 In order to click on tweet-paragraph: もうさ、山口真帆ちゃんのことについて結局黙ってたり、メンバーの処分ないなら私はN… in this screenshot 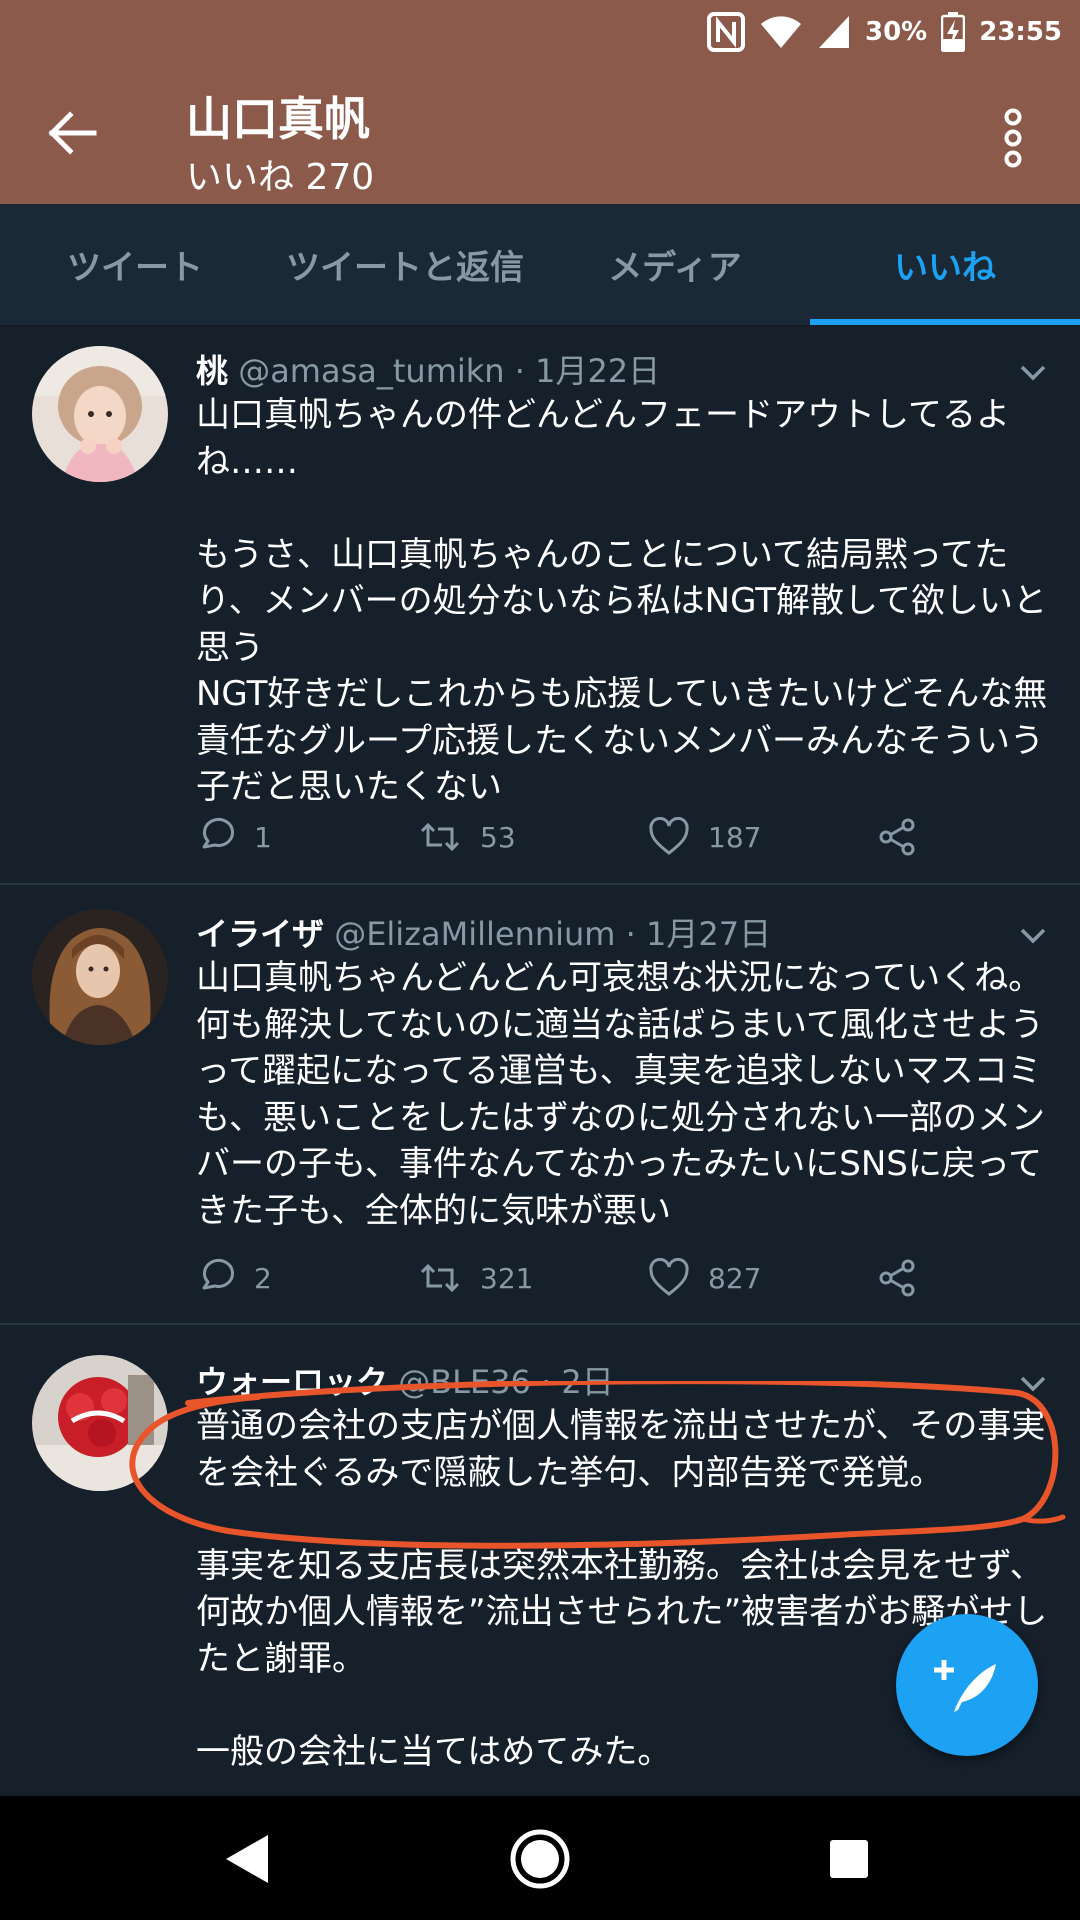, I will do `click(621, 601)`.